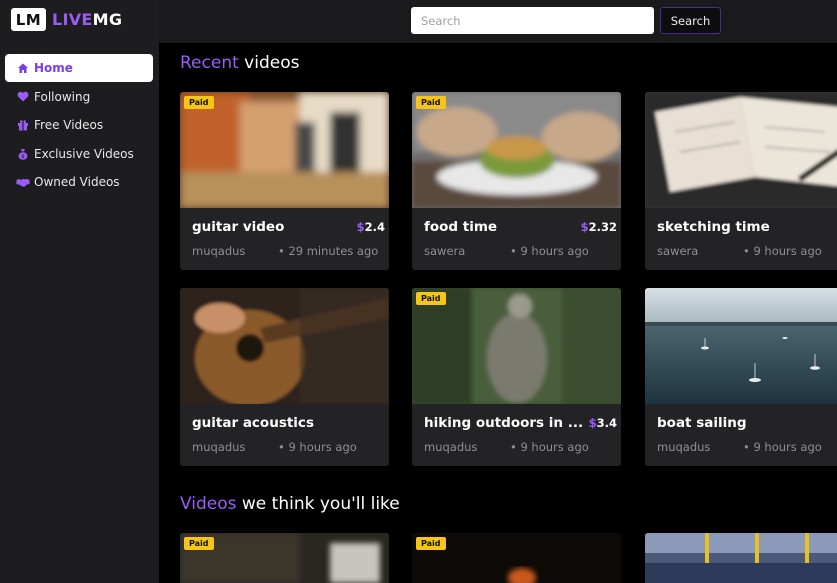  What do you see at coordinates (602, 227) in the screenshot?
I see `video-price-value: 2.32` at bounding box center [602, 227].